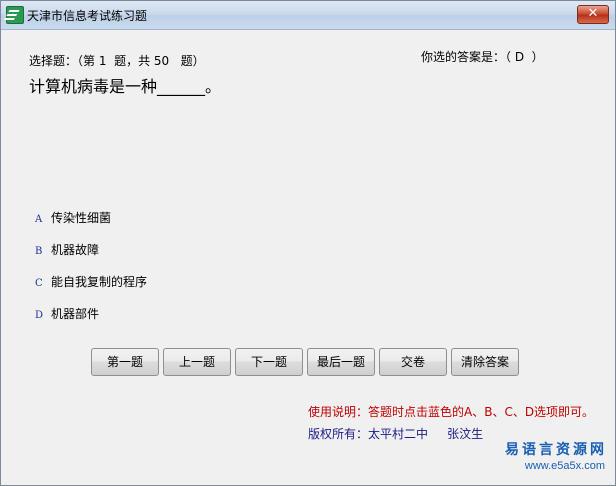 This screenshot has height=486, width=616. What do you see at coordinates (75, 250) in the screenshot?
I see `option-b-text: 机器故障` at bounding box center [75, 250].